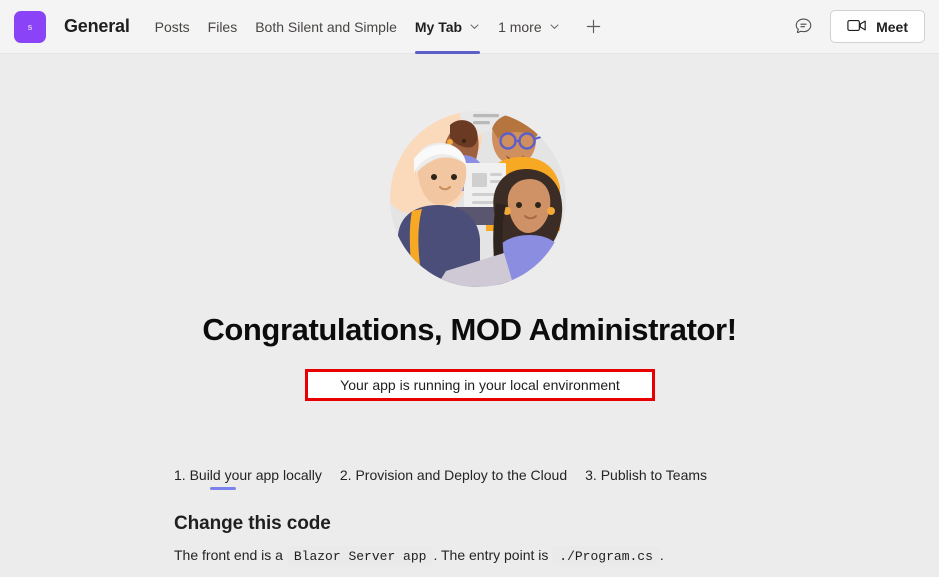  What do you see at coordinates (438, 26) in the screenshot?
I see `tab-label: My Tab` at bounding box center [438, 26].